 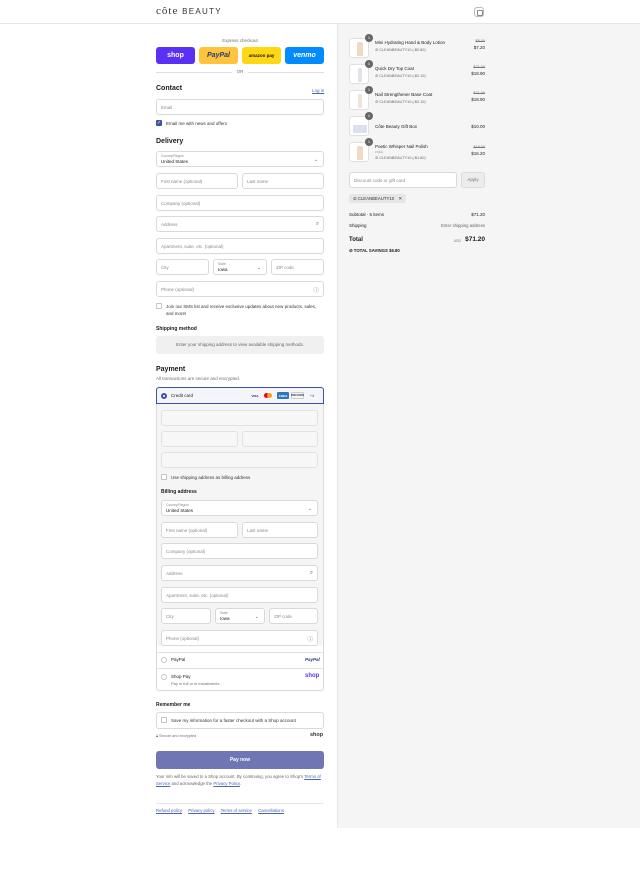 What do you see at coordinates (417, 125) in the screenshot?
I see `line-item: 1 Côte Beauty Gift Box $10.00` at bounding box center [417, 125].